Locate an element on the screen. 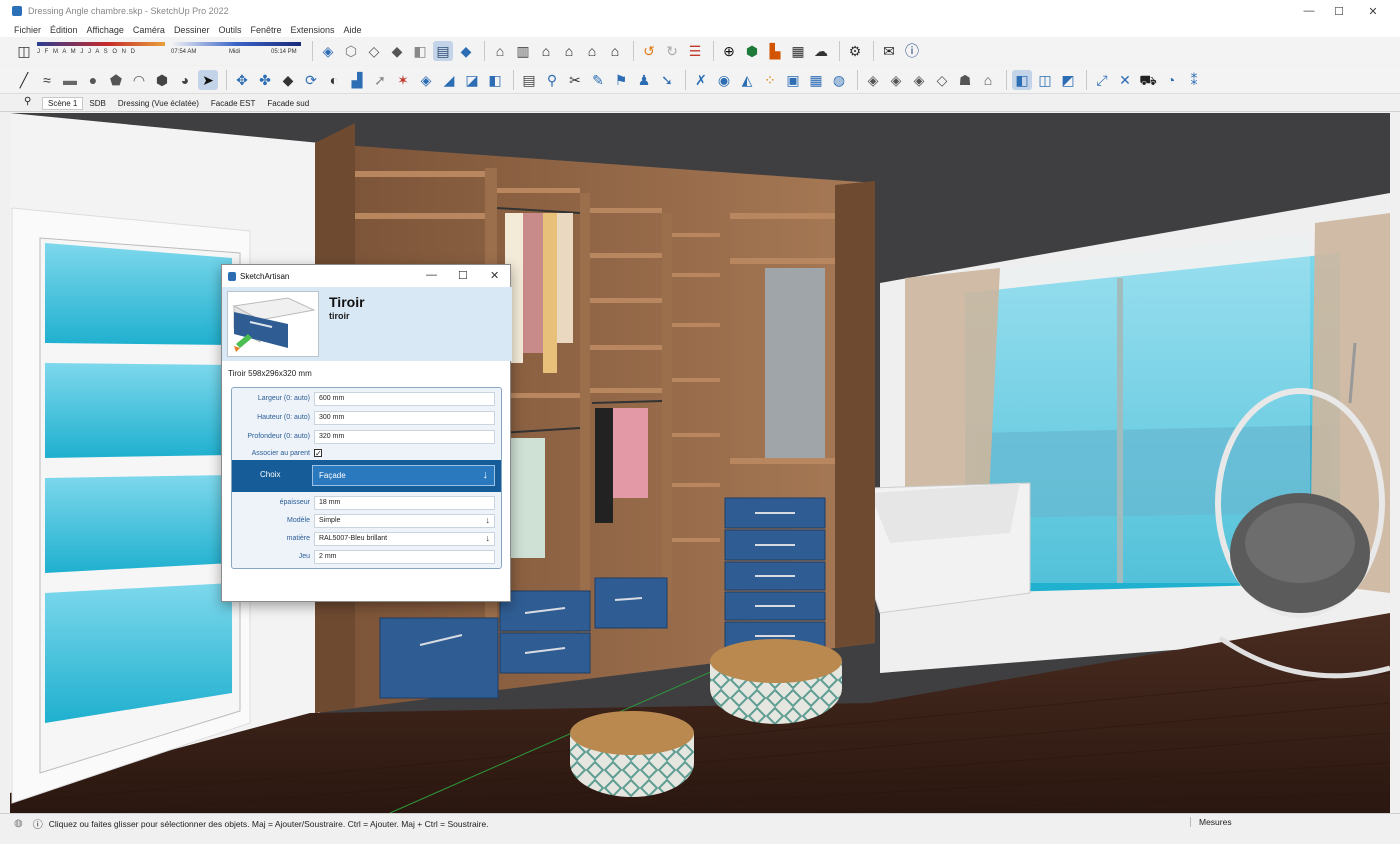  lookaround-tool-icon: ◉ is located at coordinates (724, 80).